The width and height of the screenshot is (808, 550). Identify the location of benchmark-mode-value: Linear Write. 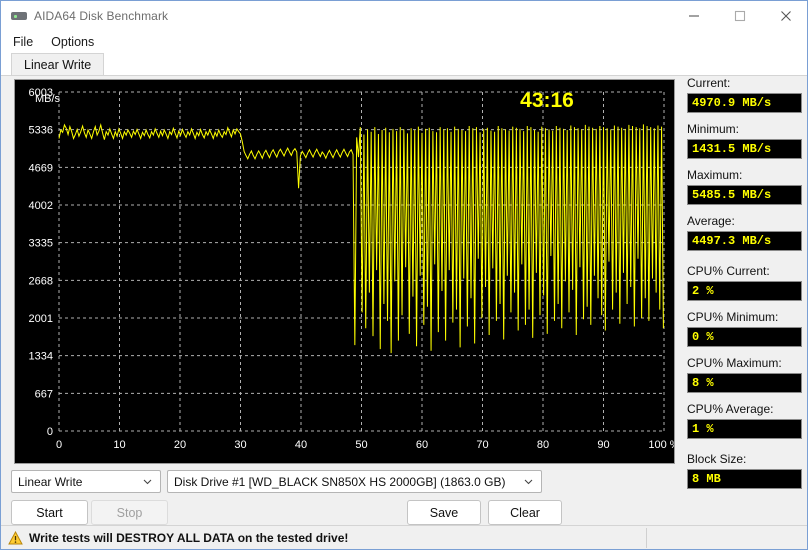
(50, 481).